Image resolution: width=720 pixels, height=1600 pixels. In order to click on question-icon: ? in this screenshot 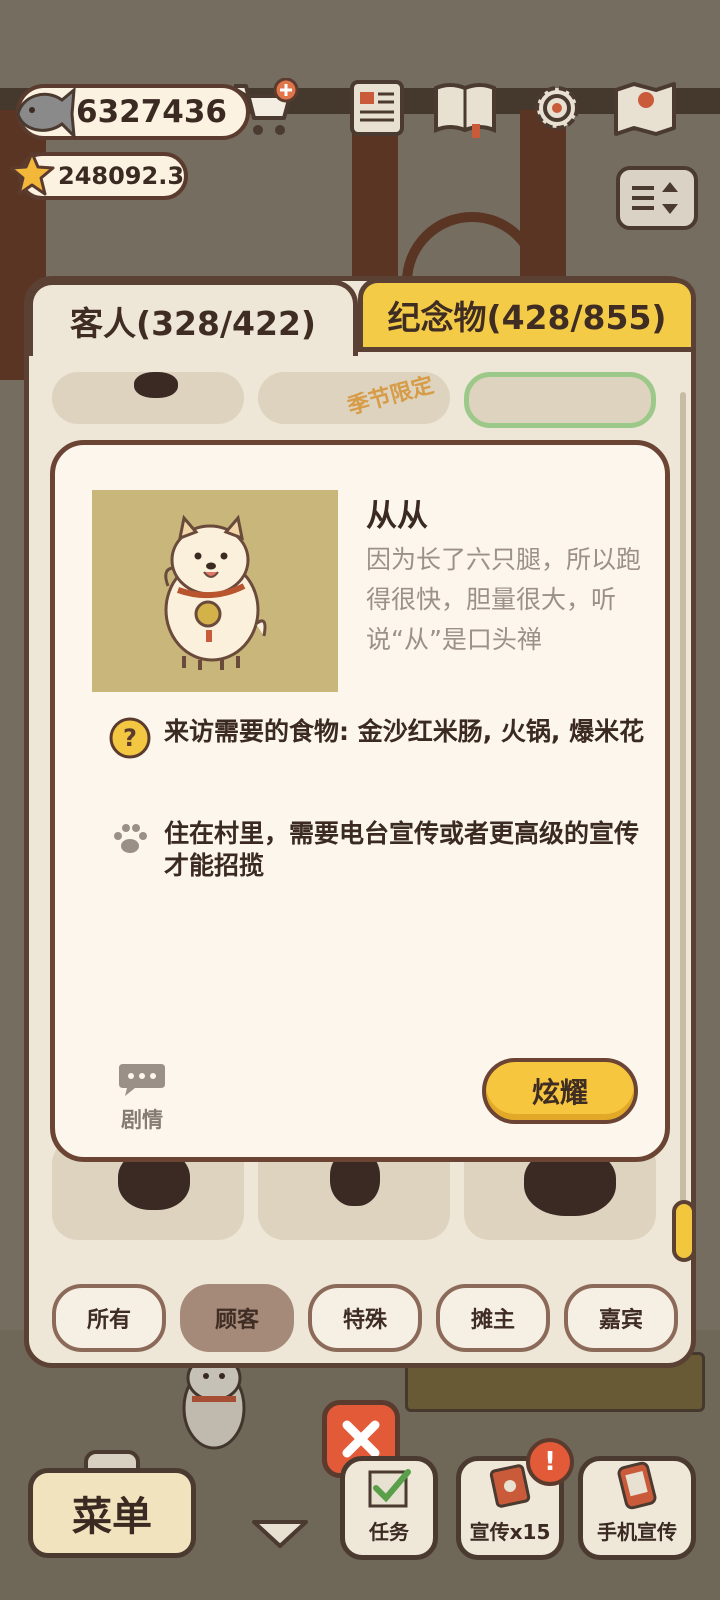, I will do `click(130, 738)`.